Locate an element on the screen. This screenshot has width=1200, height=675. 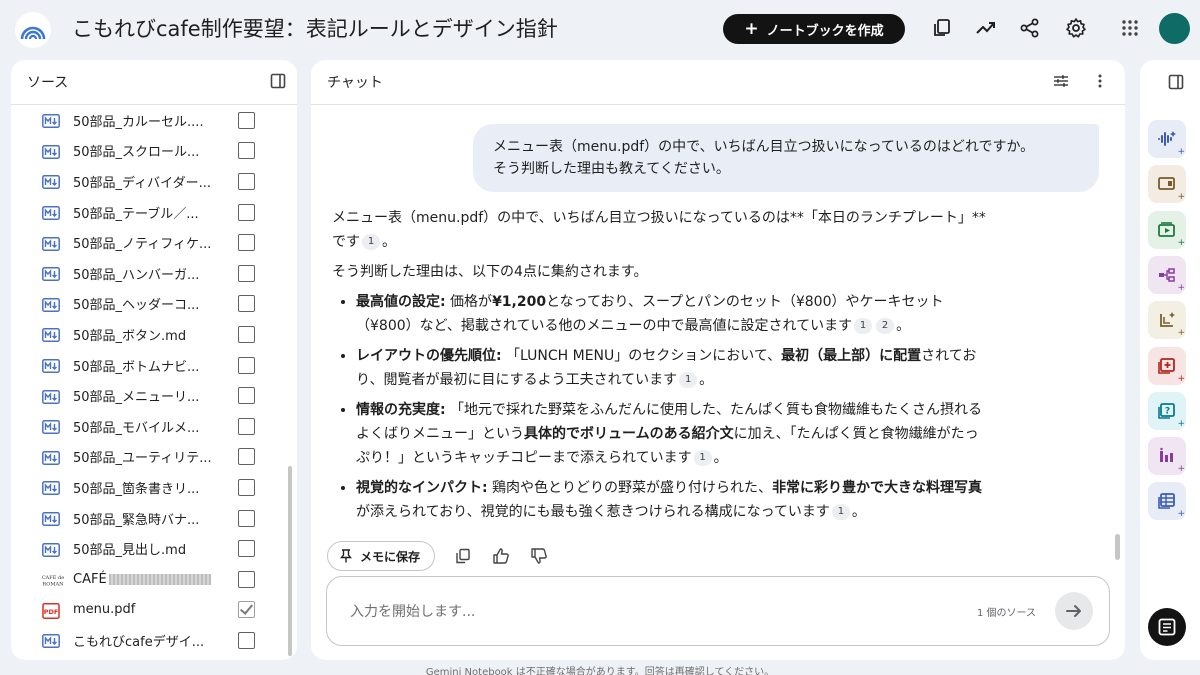
source-count: 1 個のソース is located at coordinates (1007, 613).